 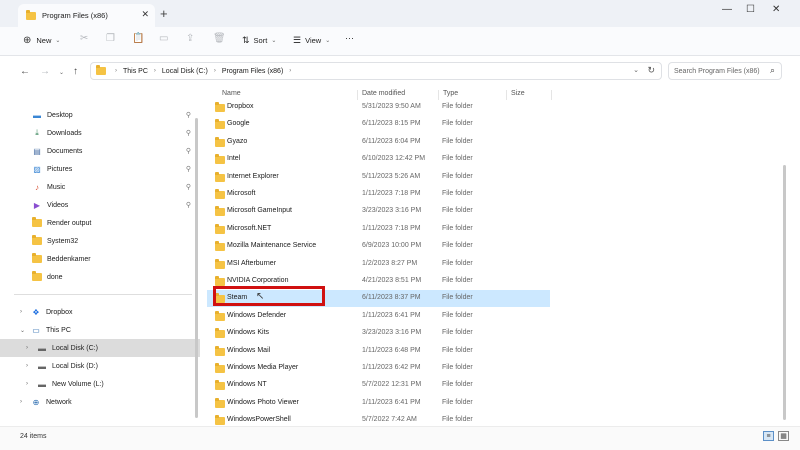 What do you see at coordinates (219, 38) in the screenshot?
I see `delete-icon: 🗑` at bounding box center [219, 38].